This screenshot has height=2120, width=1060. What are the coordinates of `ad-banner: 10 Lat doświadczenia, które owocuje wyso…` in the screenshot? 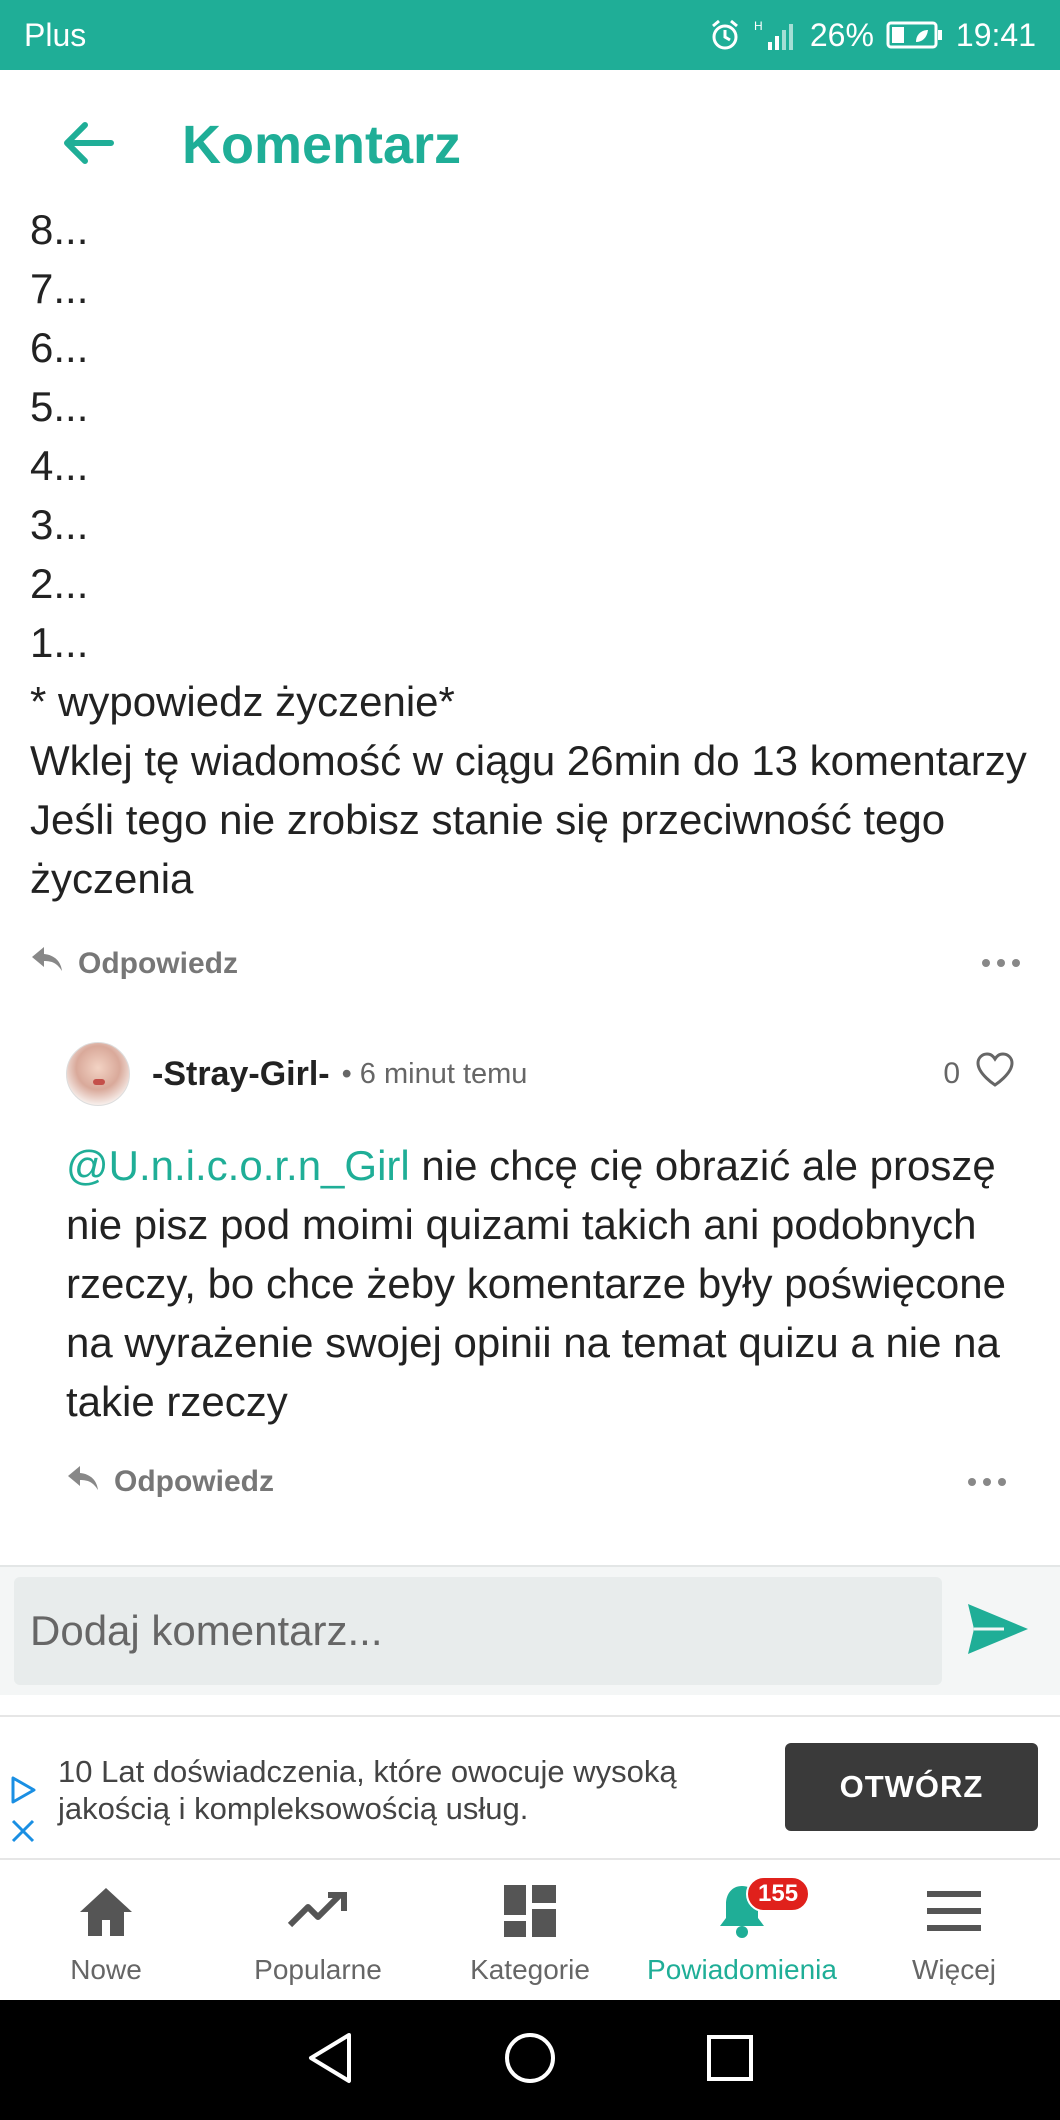 It's located at (530, 1787).